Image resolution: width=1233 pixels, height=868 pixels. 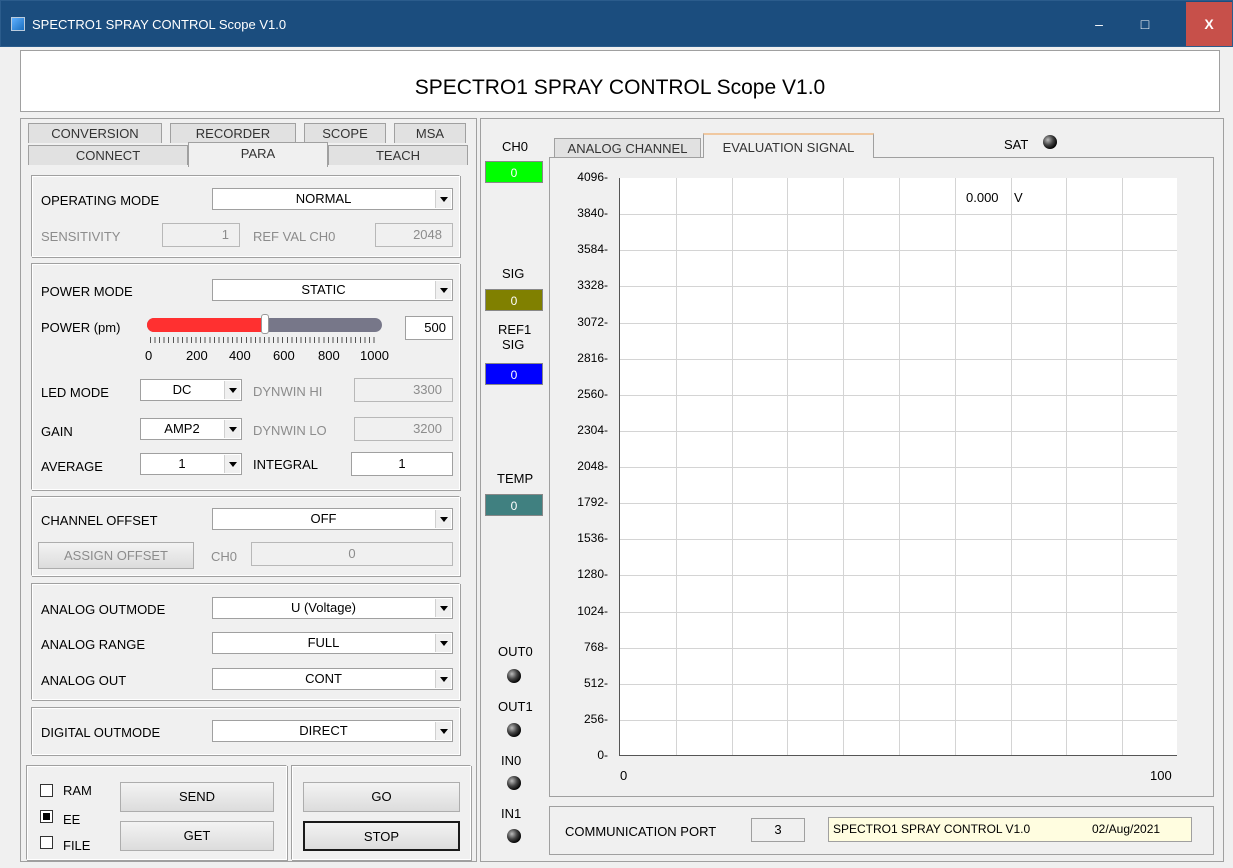 What do you see at coordinates (75, 392) in the screenshot?
I see `led-mode-label: LED MODE` at bounding box center [75, 392].